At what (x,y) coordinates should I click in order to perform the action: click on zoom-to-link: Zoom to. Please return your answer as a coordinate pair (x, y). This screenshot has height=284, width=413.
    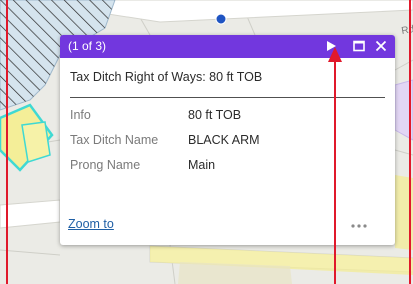
    Looking at the image, I should click on (91, 224).